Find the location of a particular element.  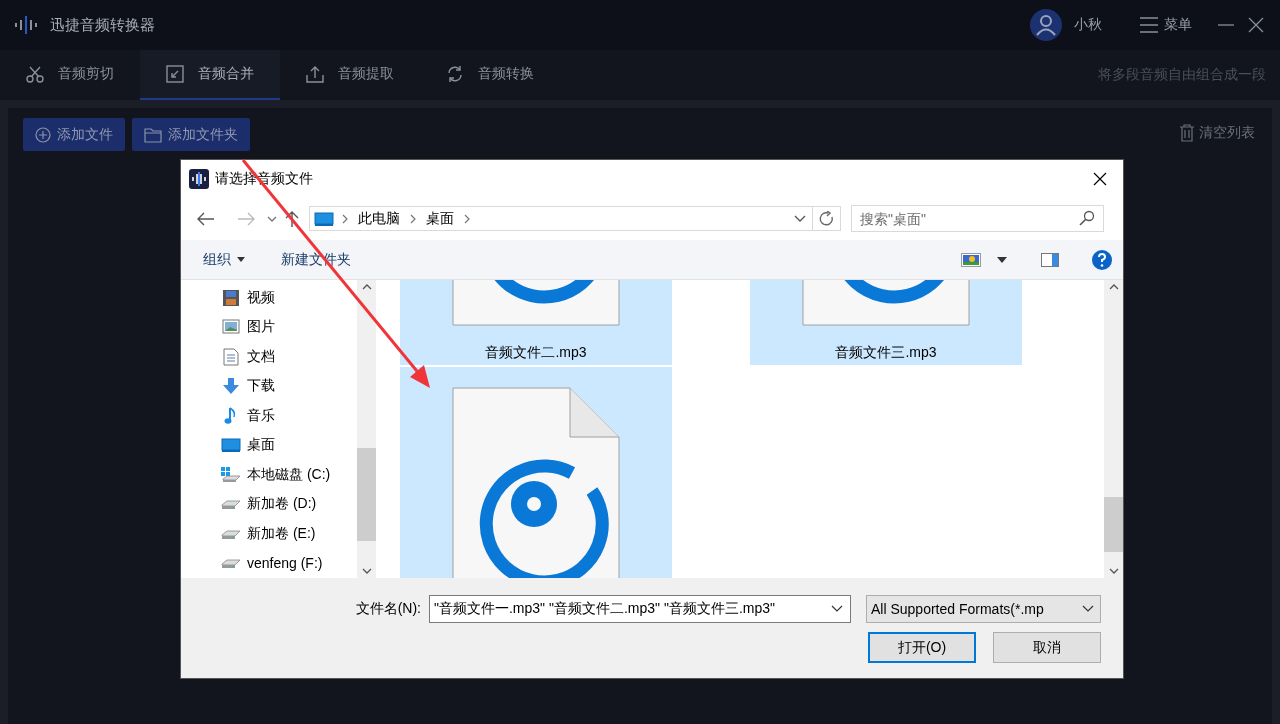

tab: 音频合并 is located at coordinates (210, 75).